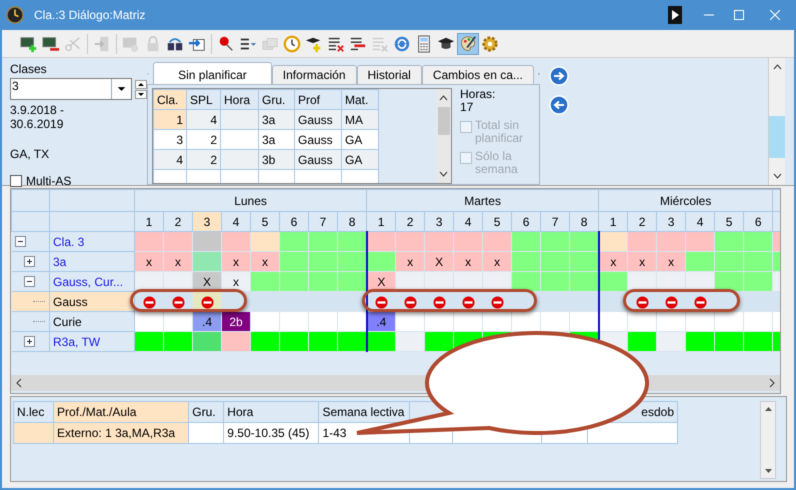  I want to click on timetable-cell: X, so click(439, 262).